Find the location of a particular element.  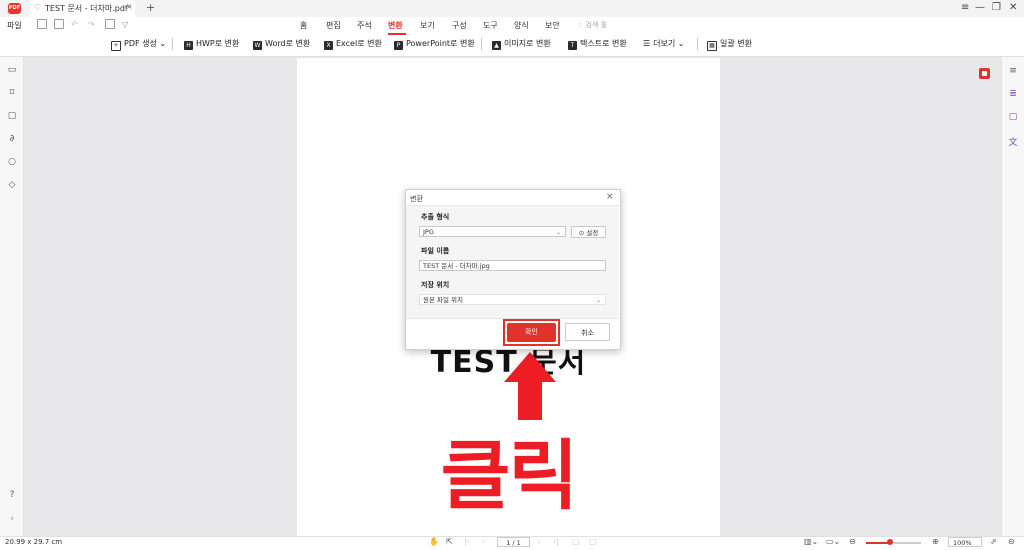

bulb-icon: ♢ is located at coordinates (580, 25).